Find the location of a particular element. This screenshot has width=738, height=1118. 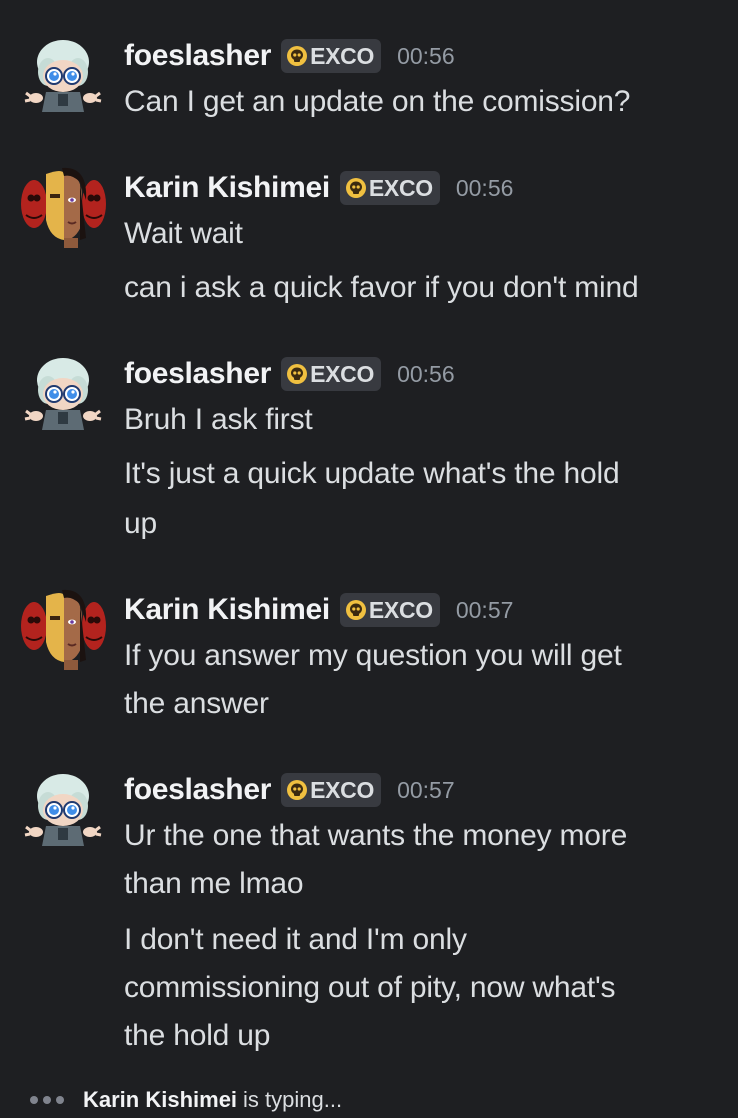

message-text: Wait wait is located at coordinates (183, 233).